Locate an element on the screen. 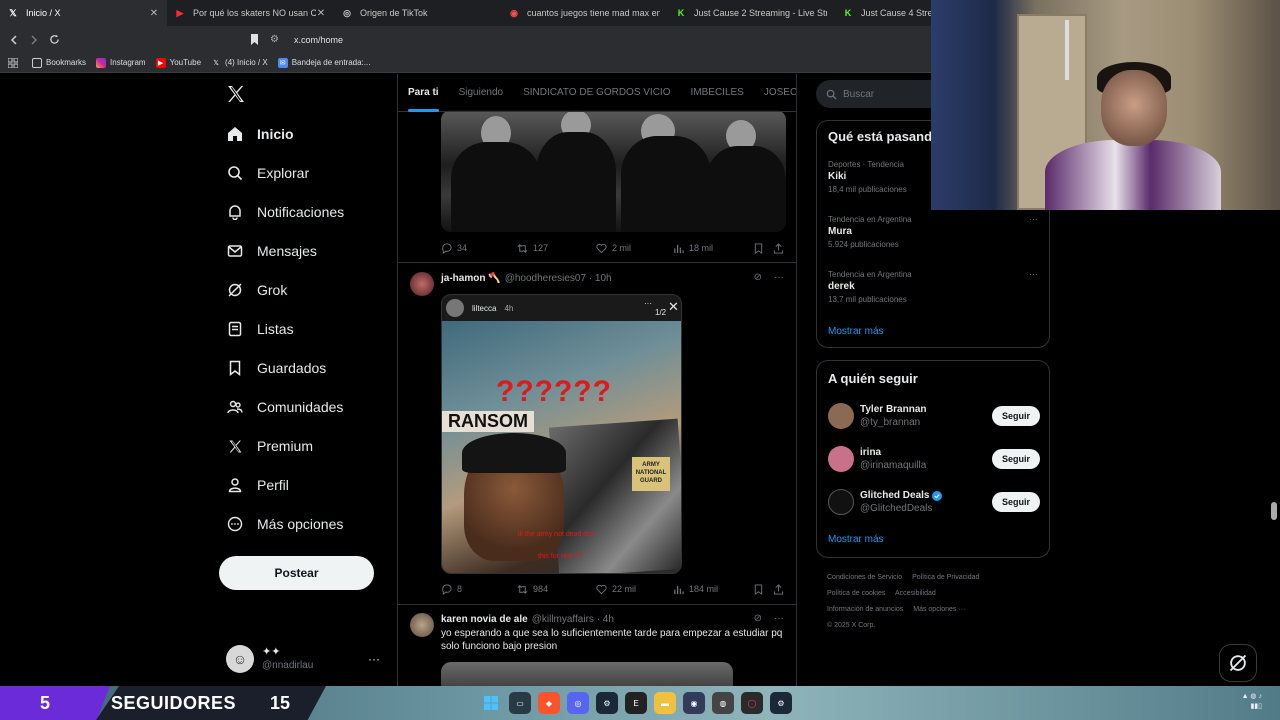  bookmark-x: 𝕏 (4) Inicio / X is located at coordinates (239, 63).